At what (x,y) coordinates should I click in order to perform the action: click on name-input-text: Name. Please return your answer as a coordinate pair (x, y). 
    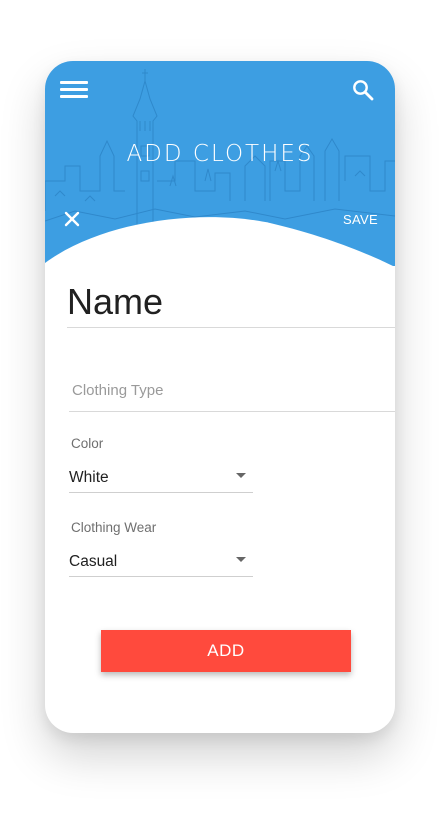
    Looking at the image, I should click on (115, 301).